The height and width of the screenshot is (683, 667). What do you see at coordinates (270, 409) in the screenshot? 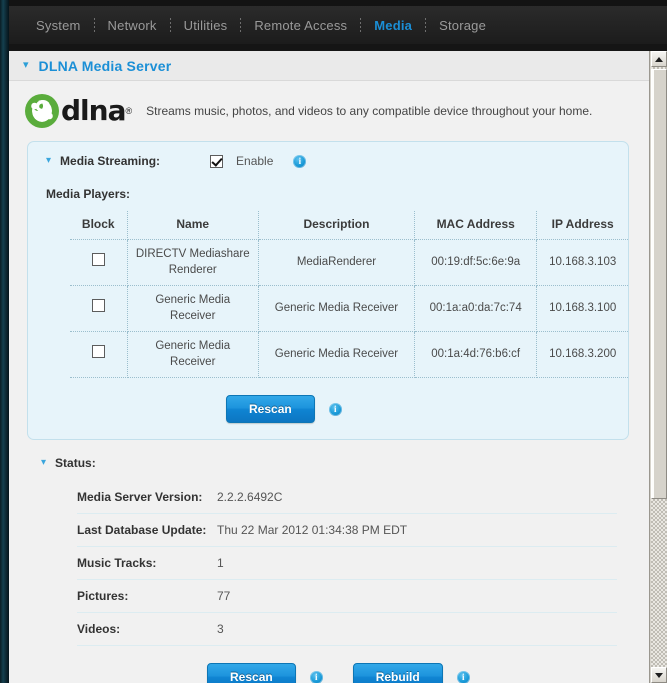
I see `rescan-button: Rescan` at bounding box center [270, 409].